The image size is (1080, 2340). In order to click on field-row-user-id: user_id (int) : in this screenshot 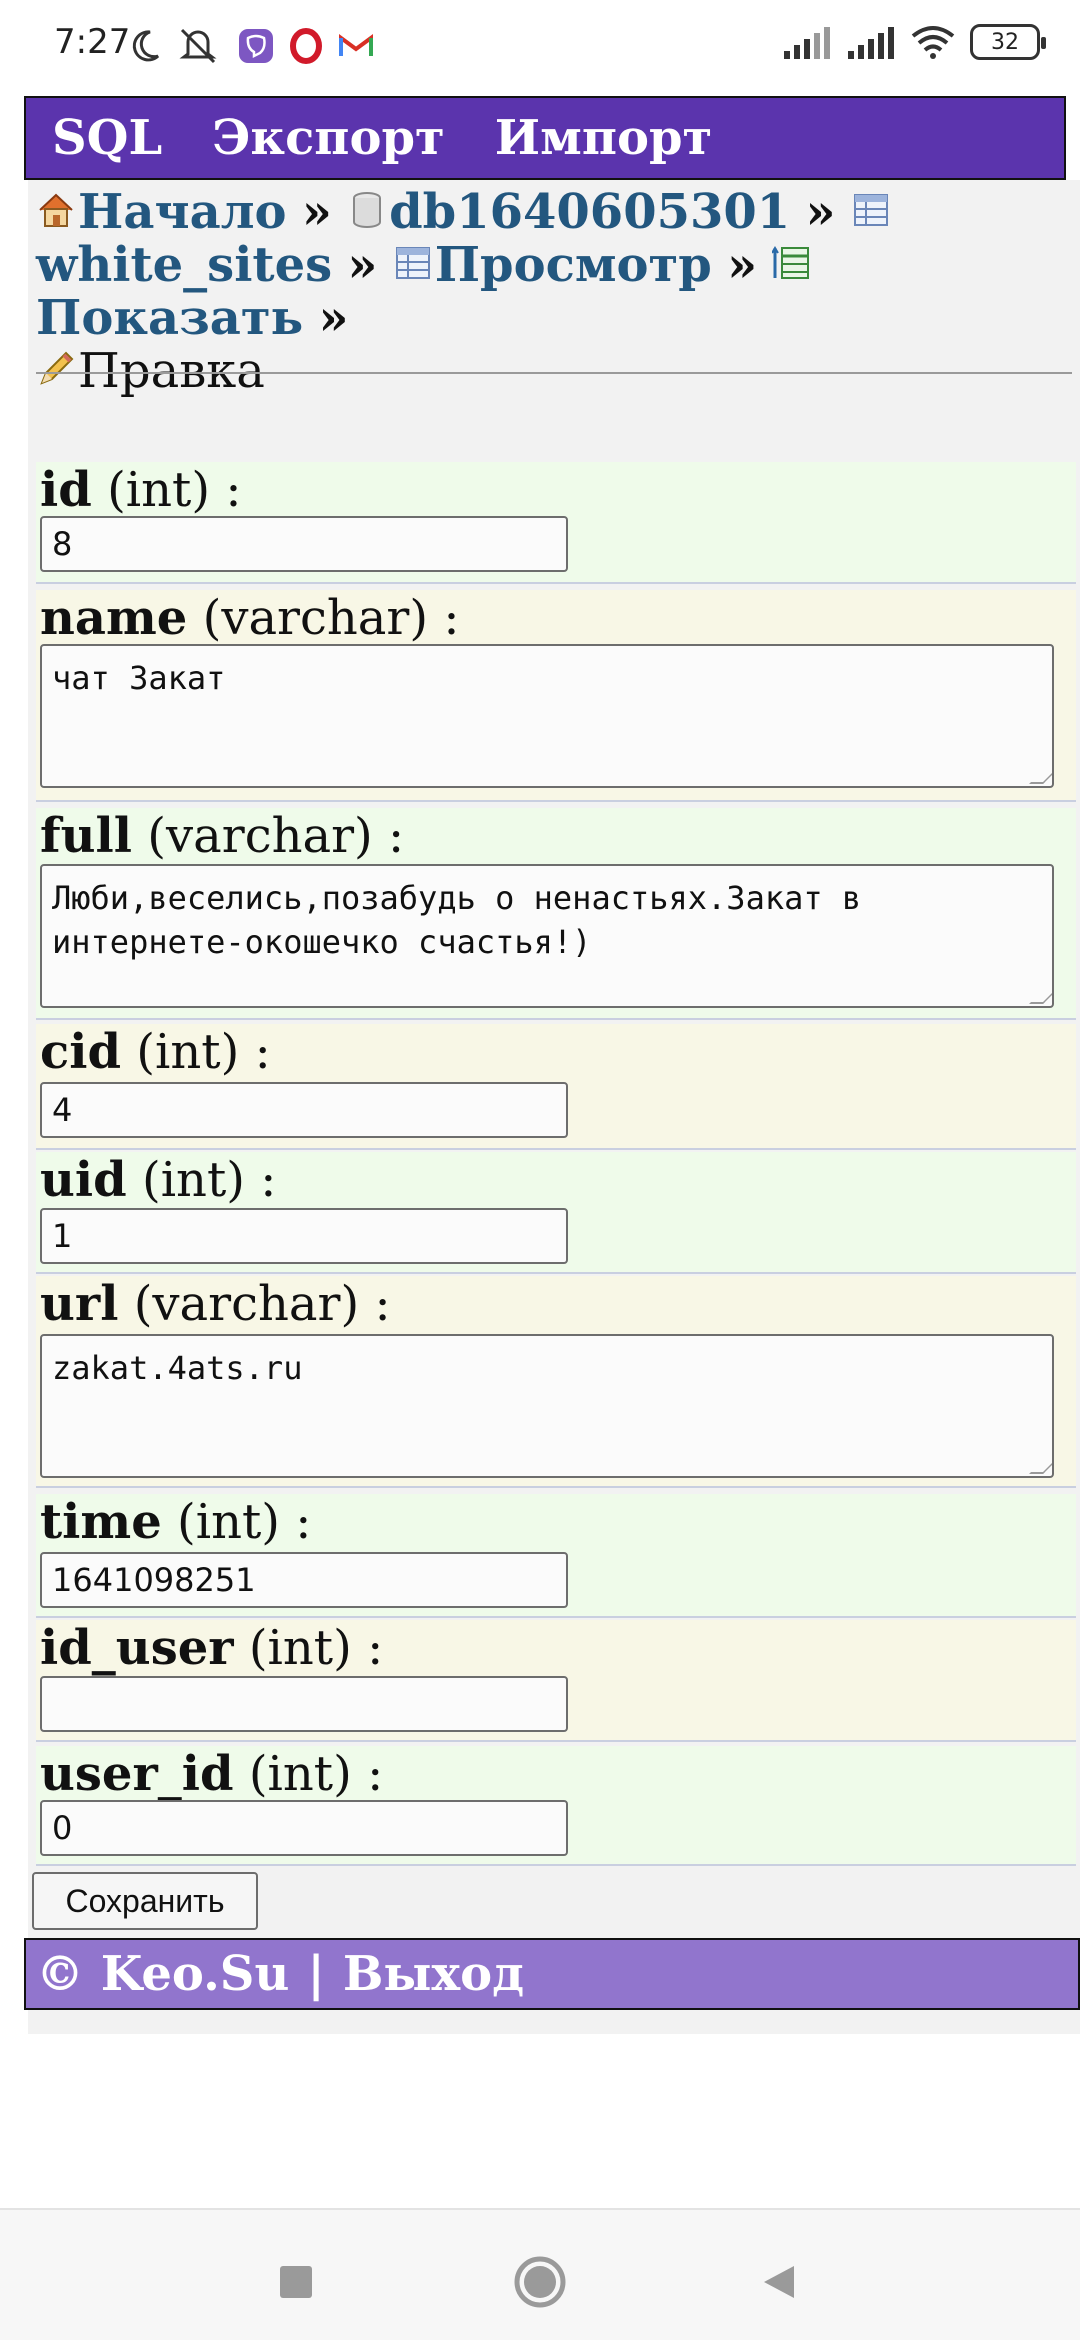, I will do `click(556, 1806)`.